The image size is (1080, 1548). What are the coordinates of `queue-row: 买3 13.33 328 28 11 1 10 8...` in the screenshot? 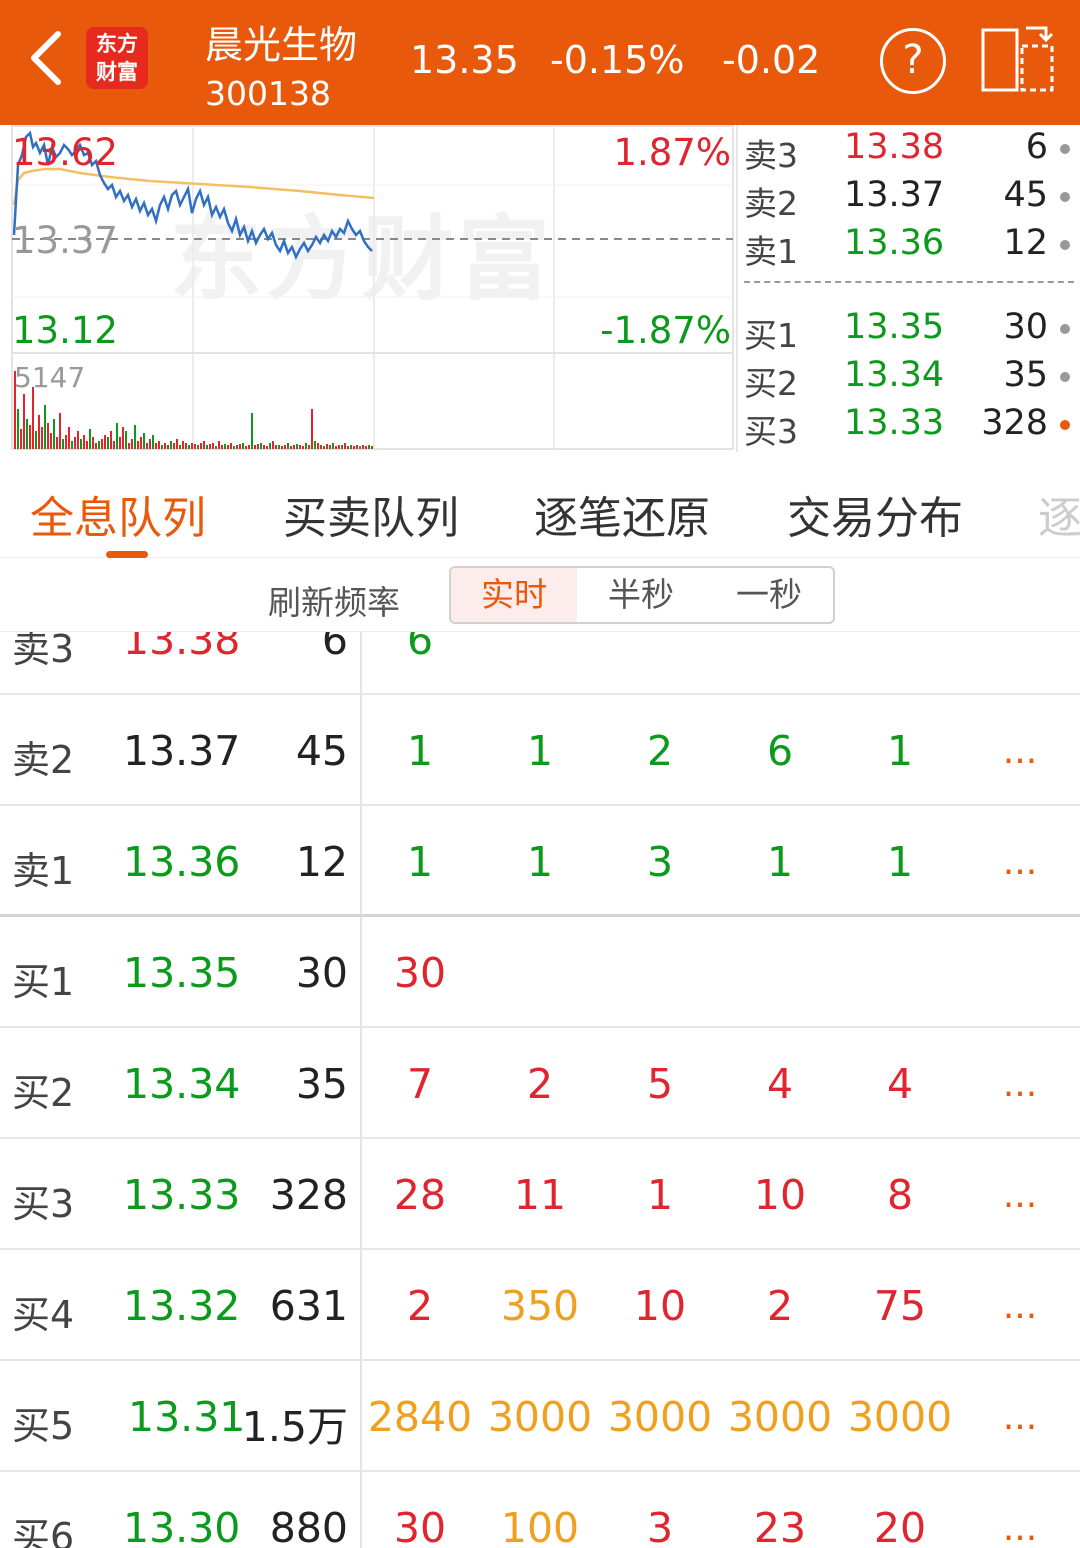 It's located at (540, 1194).